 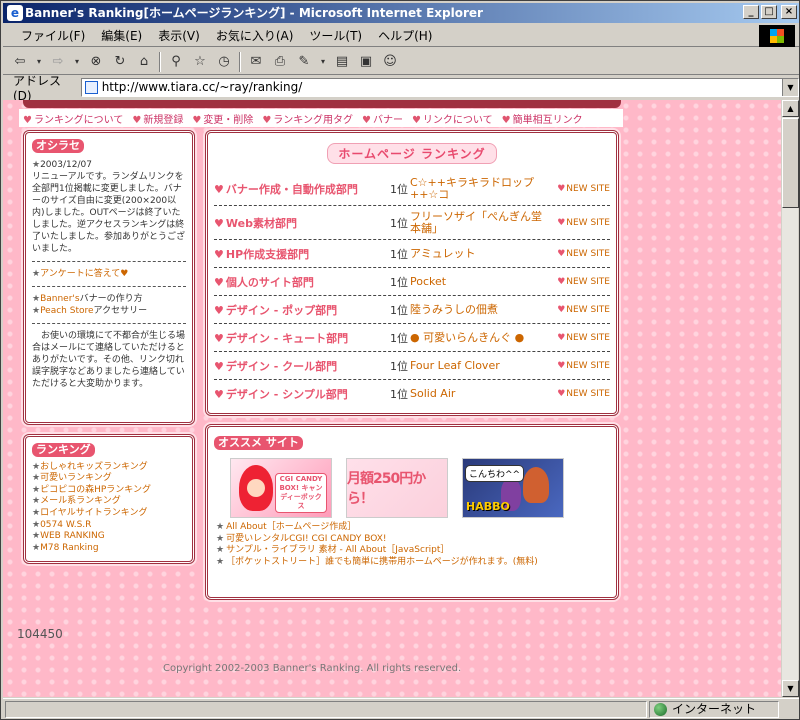 I want to click on category-link: 個人のサイト部門, so click(x=264, y=282).